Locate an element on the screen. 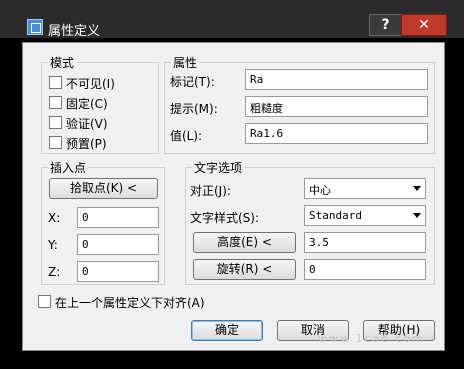 The width and height of the screenshot is (464, 369). tag-input: Ra is located at coordinates (336, 79).